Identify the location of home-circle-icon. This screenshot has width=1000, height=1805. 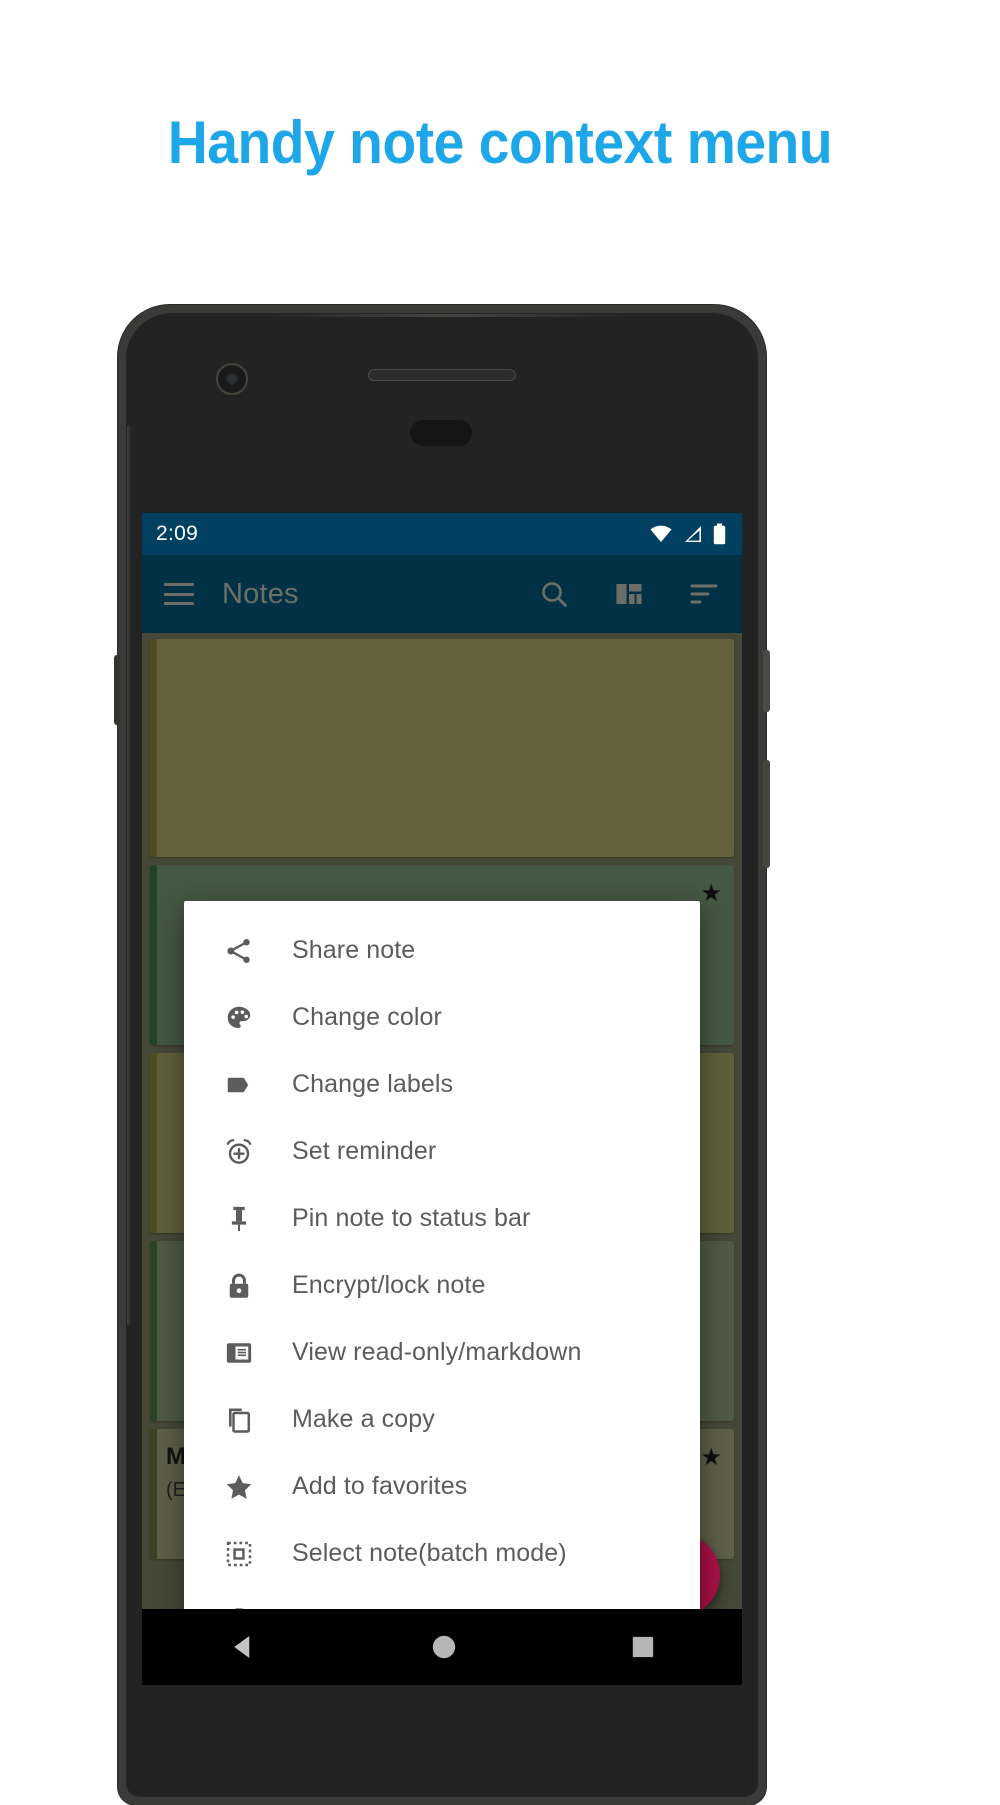
(444, 1647).